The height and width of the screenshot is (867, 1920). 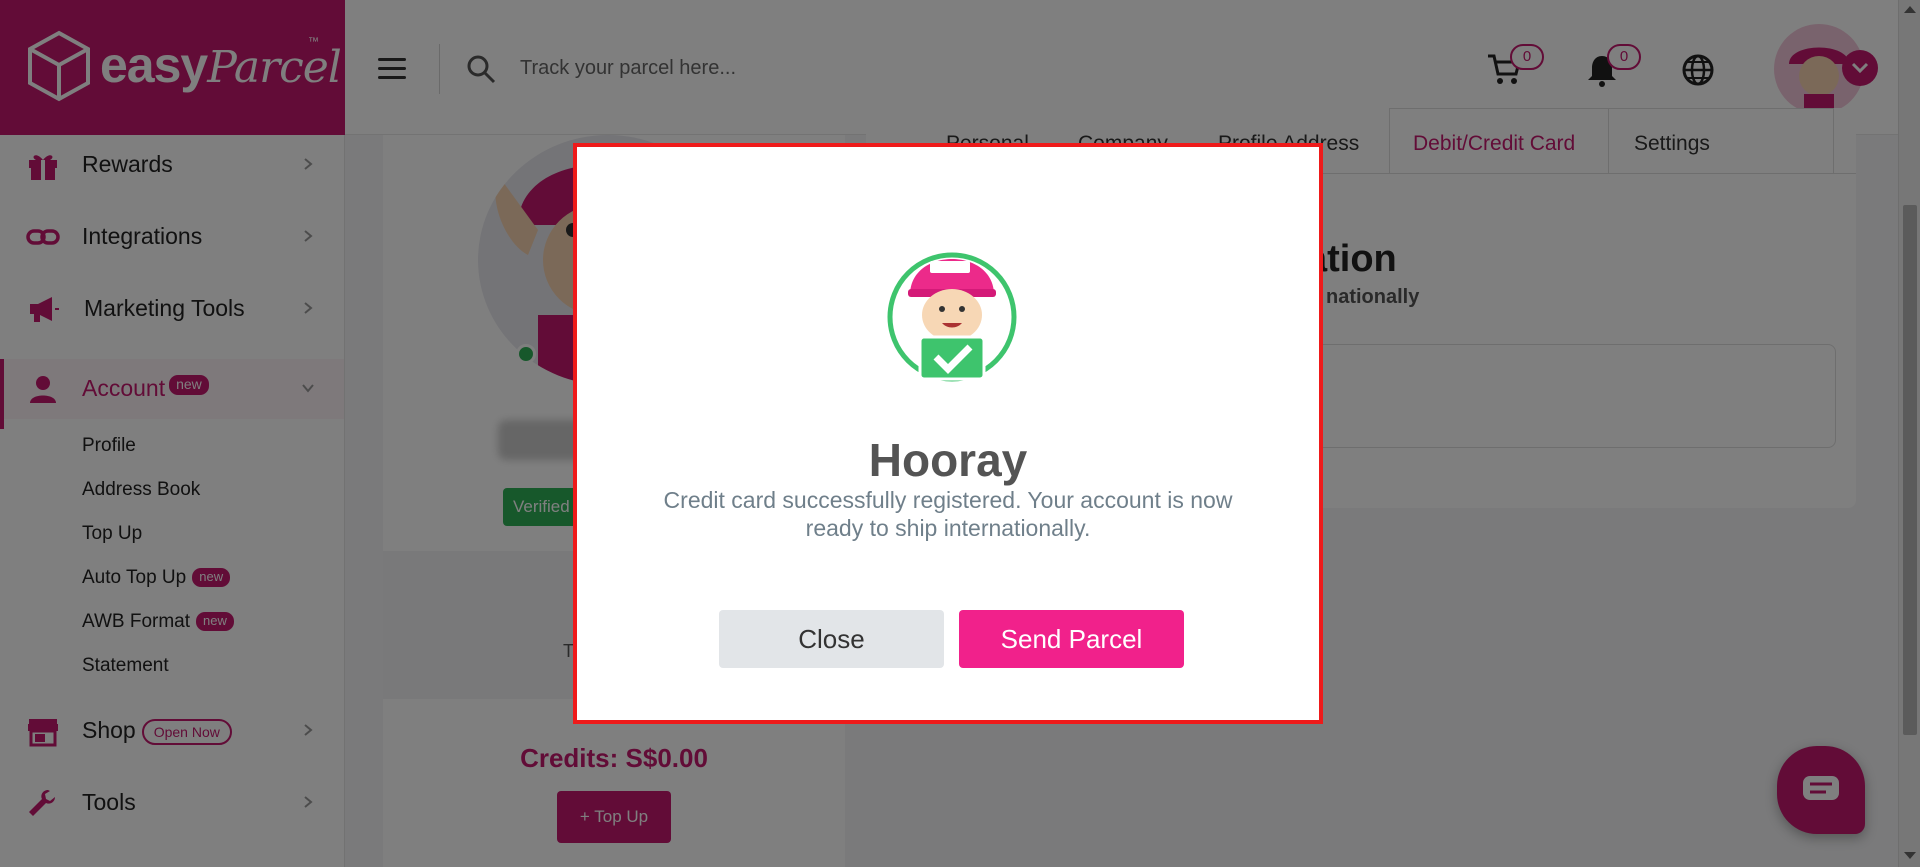 I want to click on mascot-success-icon, so click(x=952, y=317).